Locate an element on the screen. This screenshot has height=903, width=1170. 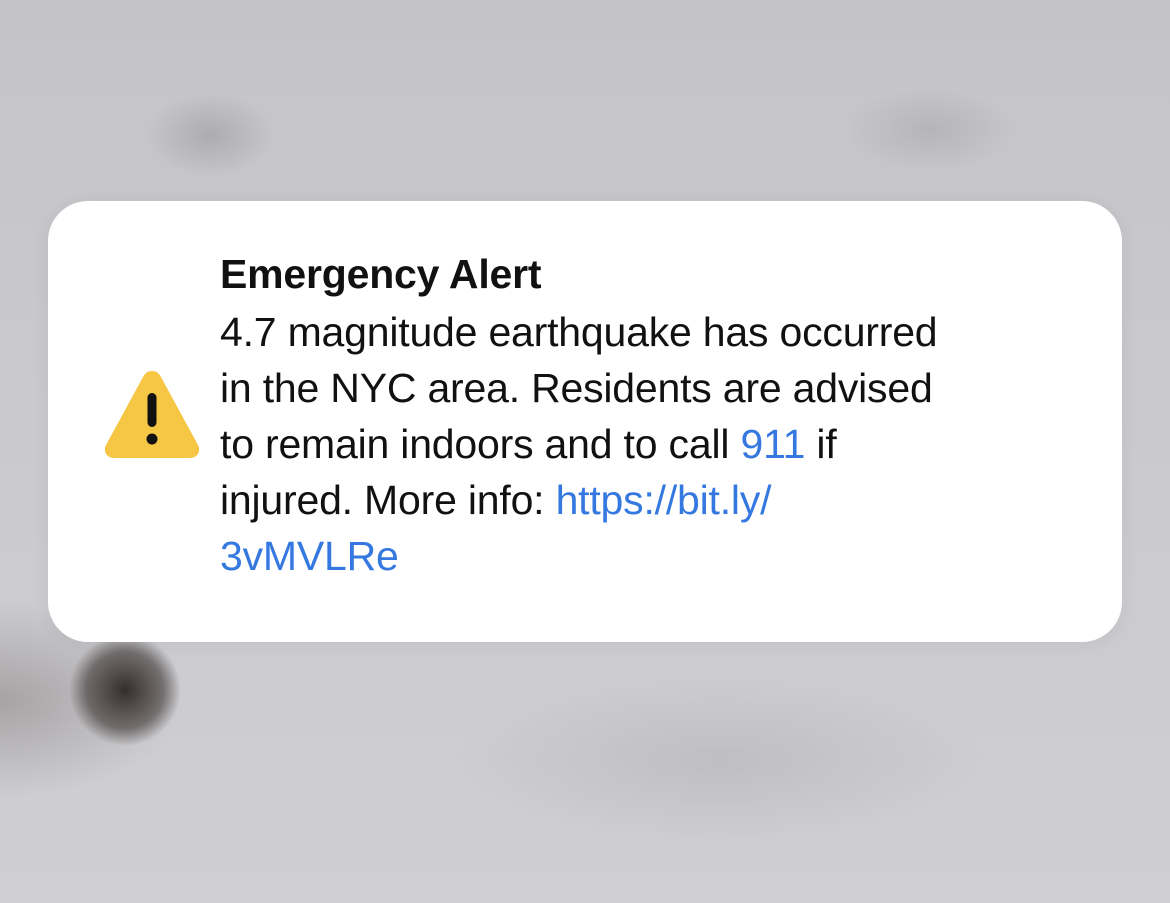
alert-message-line: 3vMVLRe is located at coordinates (650, 556).